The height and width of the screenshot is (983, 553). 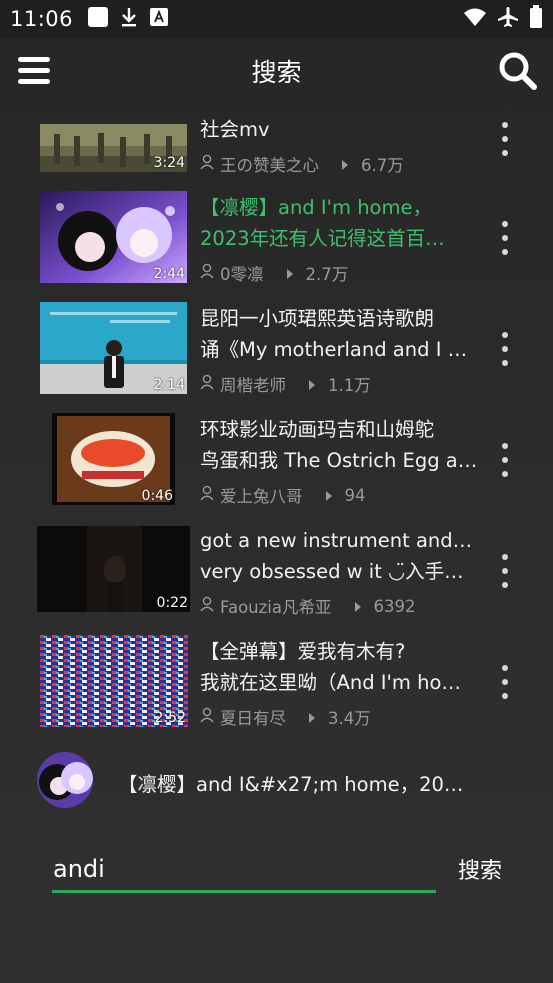 I want to click on video-author: 爱上兔八哥, so click(x=261, y=496).